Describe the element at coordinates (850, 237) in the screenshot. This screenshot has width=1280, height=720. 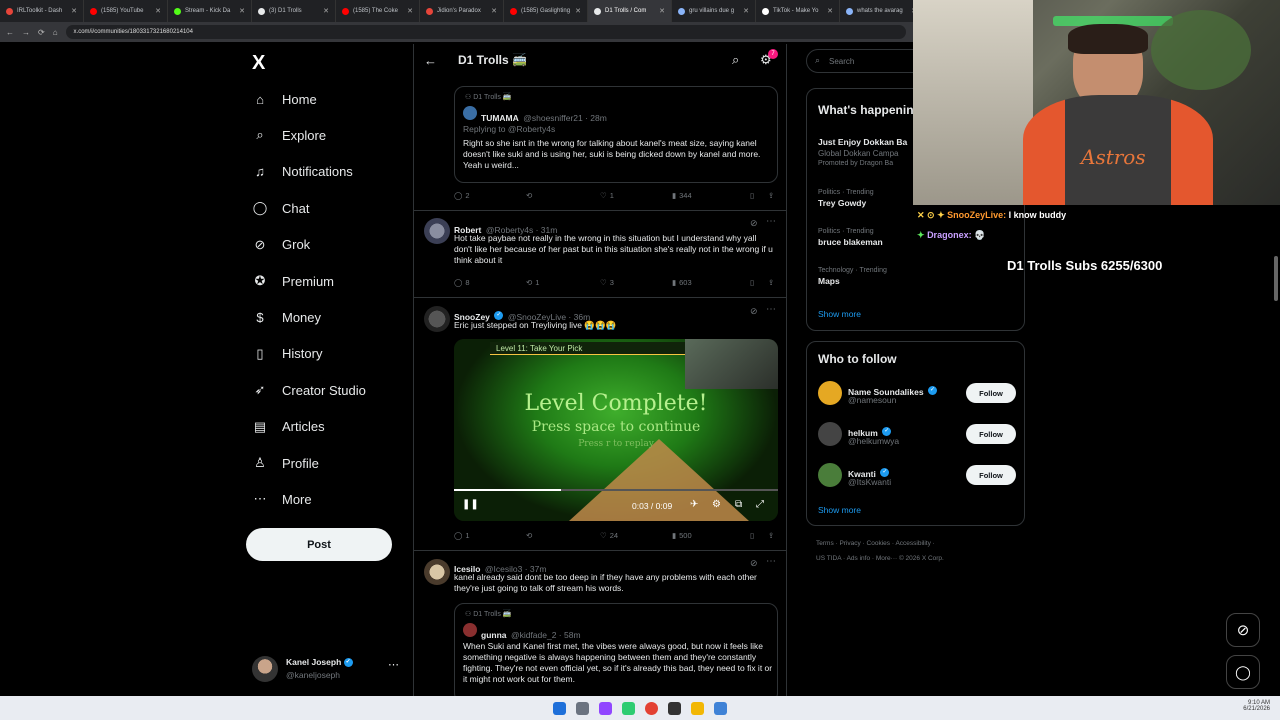
I see `trend-item: Politics · Trending bruce blakeman` at that location.